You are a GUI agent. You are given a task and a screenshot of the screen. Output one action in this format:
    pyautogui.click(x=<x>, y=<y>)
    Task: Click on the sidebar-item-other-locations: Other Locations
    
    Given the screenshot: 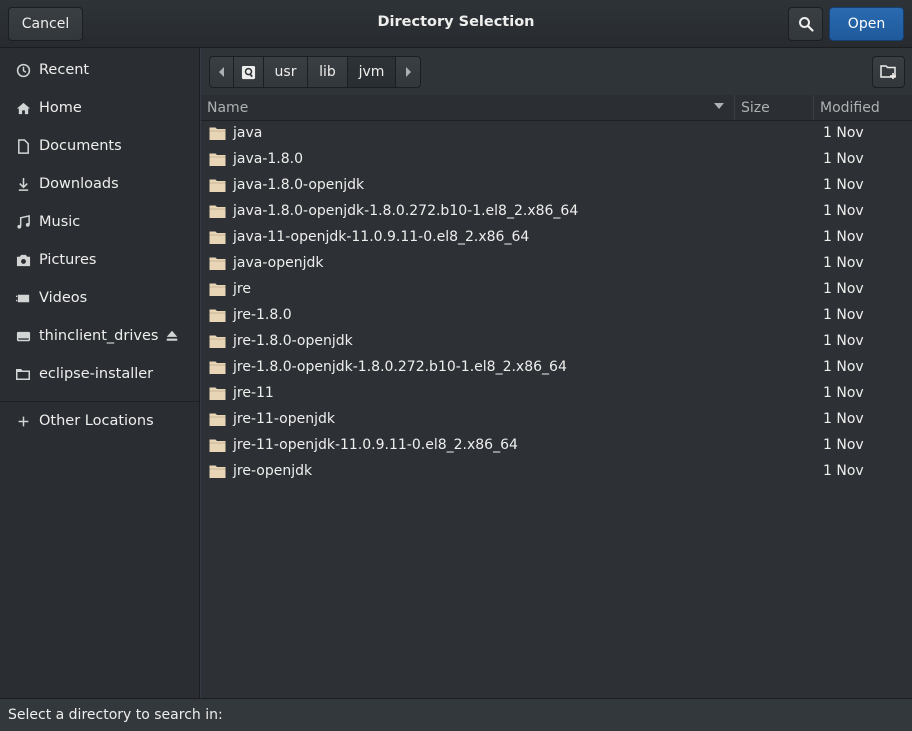 What is the action you would take?
    pyautogui.click(x=99, y=421)
    